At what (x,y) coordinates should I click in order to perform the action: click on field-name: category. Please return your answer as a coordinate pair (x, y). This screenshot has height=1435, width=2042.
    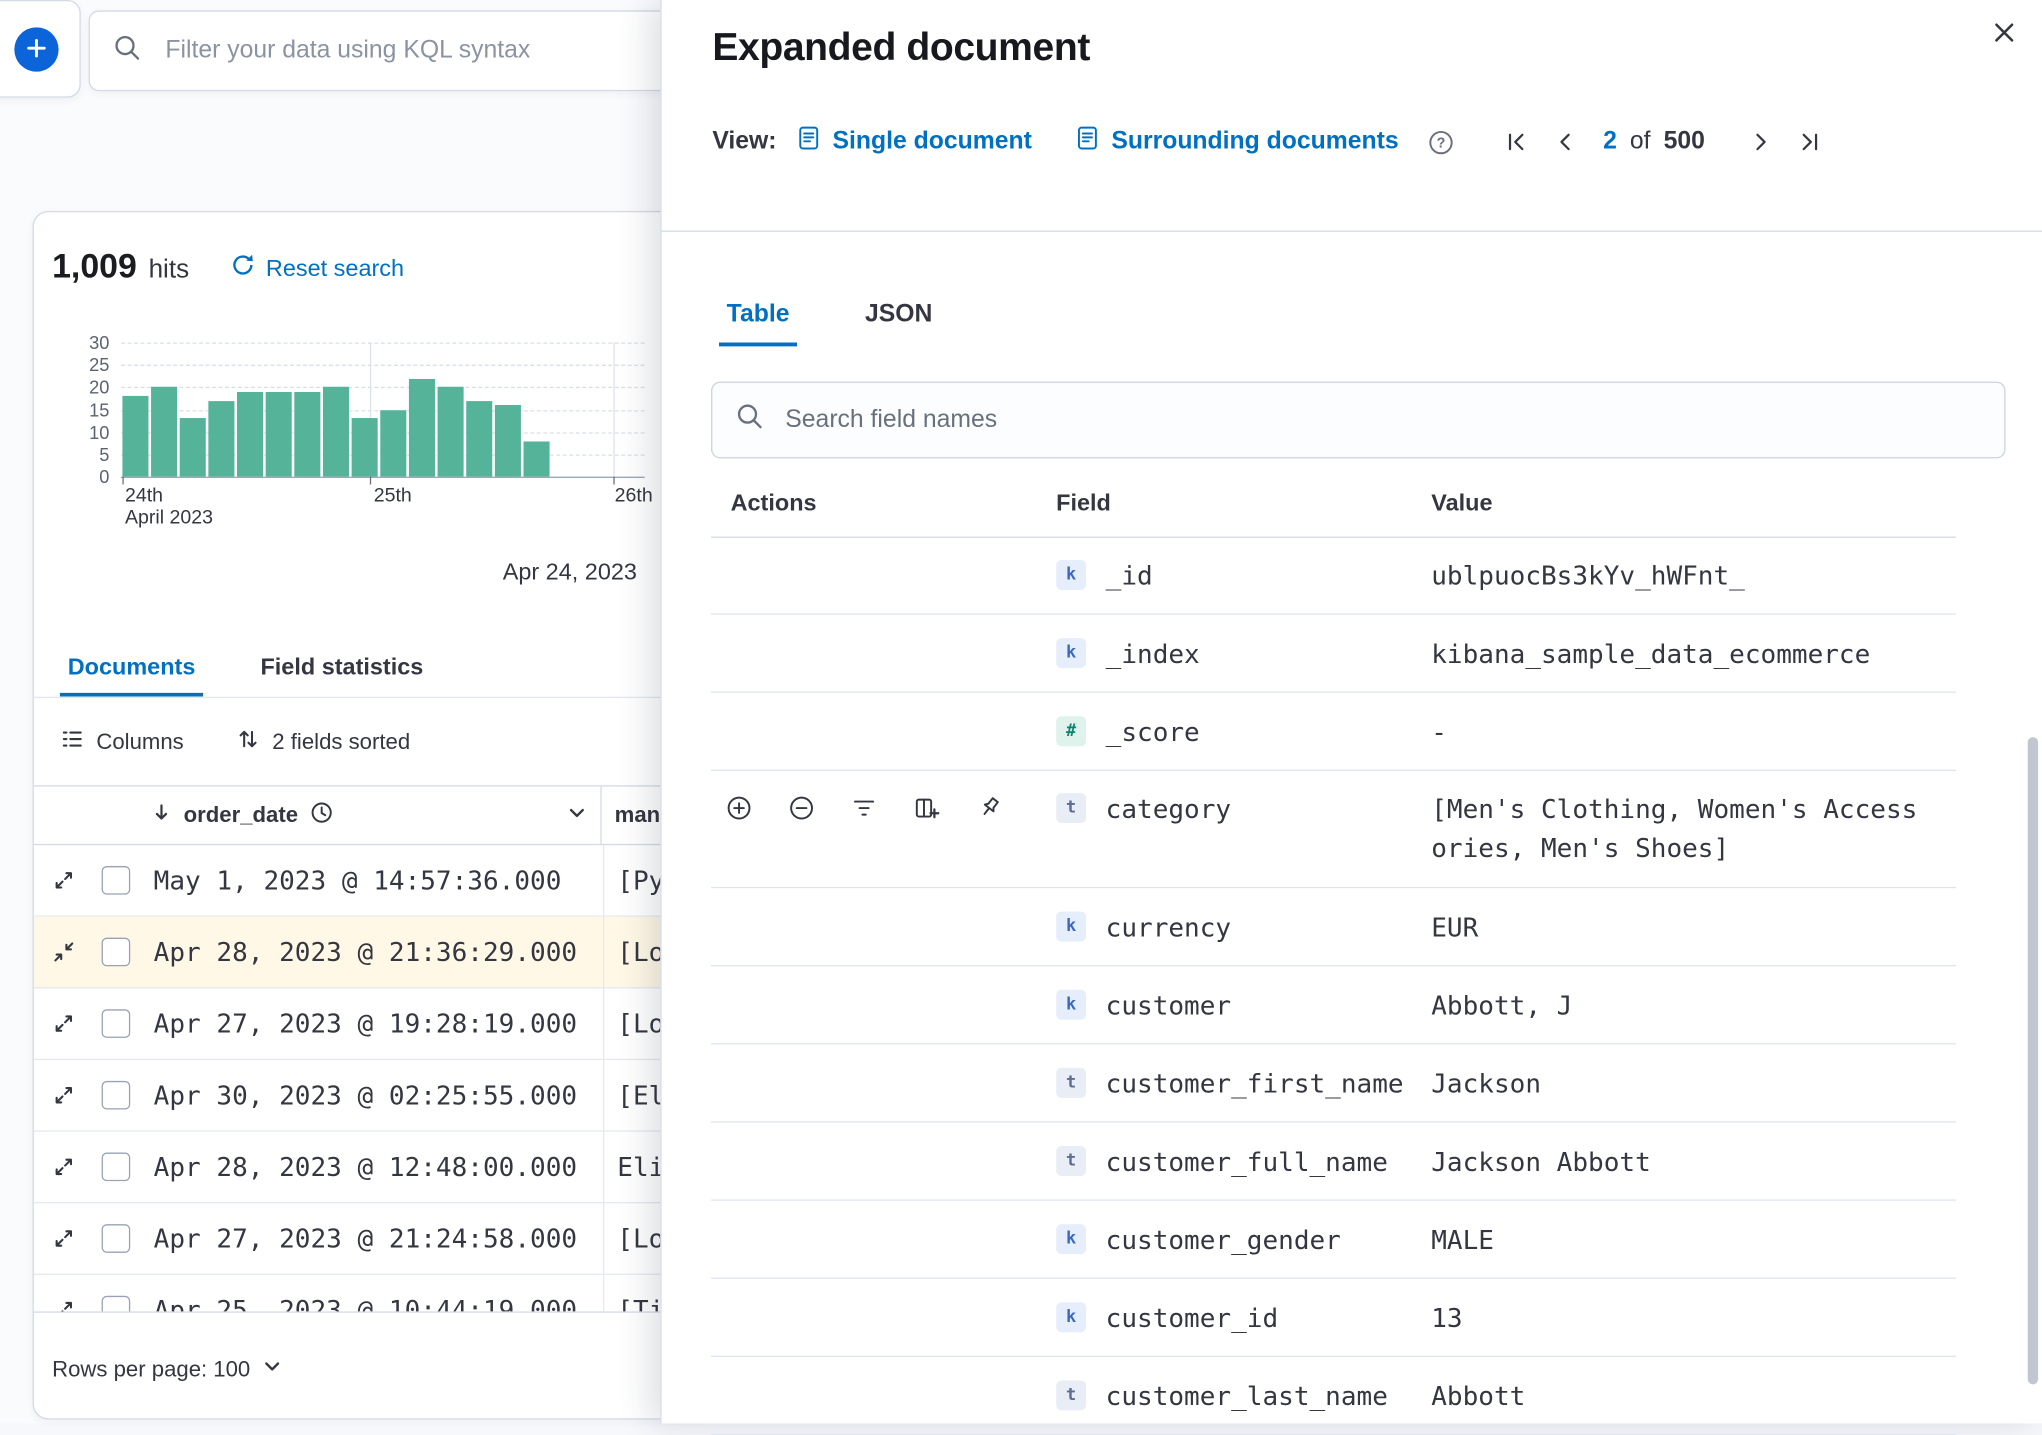
    Looking at the image, I should click on (1168, 809).